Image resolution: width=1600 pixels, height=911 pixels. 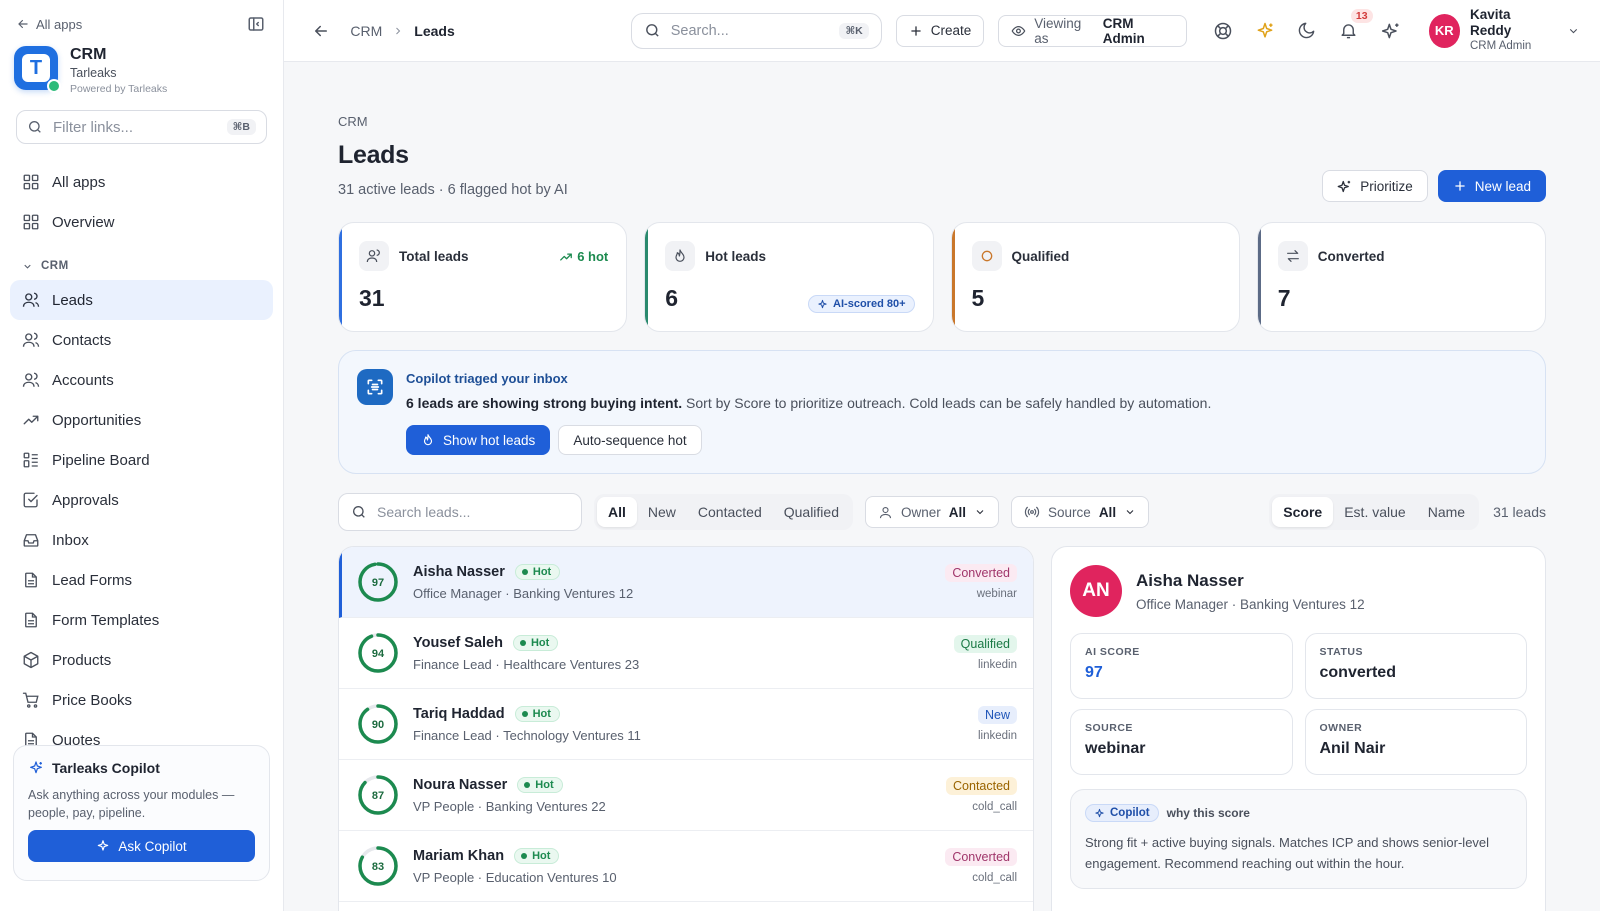 What do you see at coordinates (885, 512) in the screenshot?
I see `user-icon` at bounding box center [885, 512].